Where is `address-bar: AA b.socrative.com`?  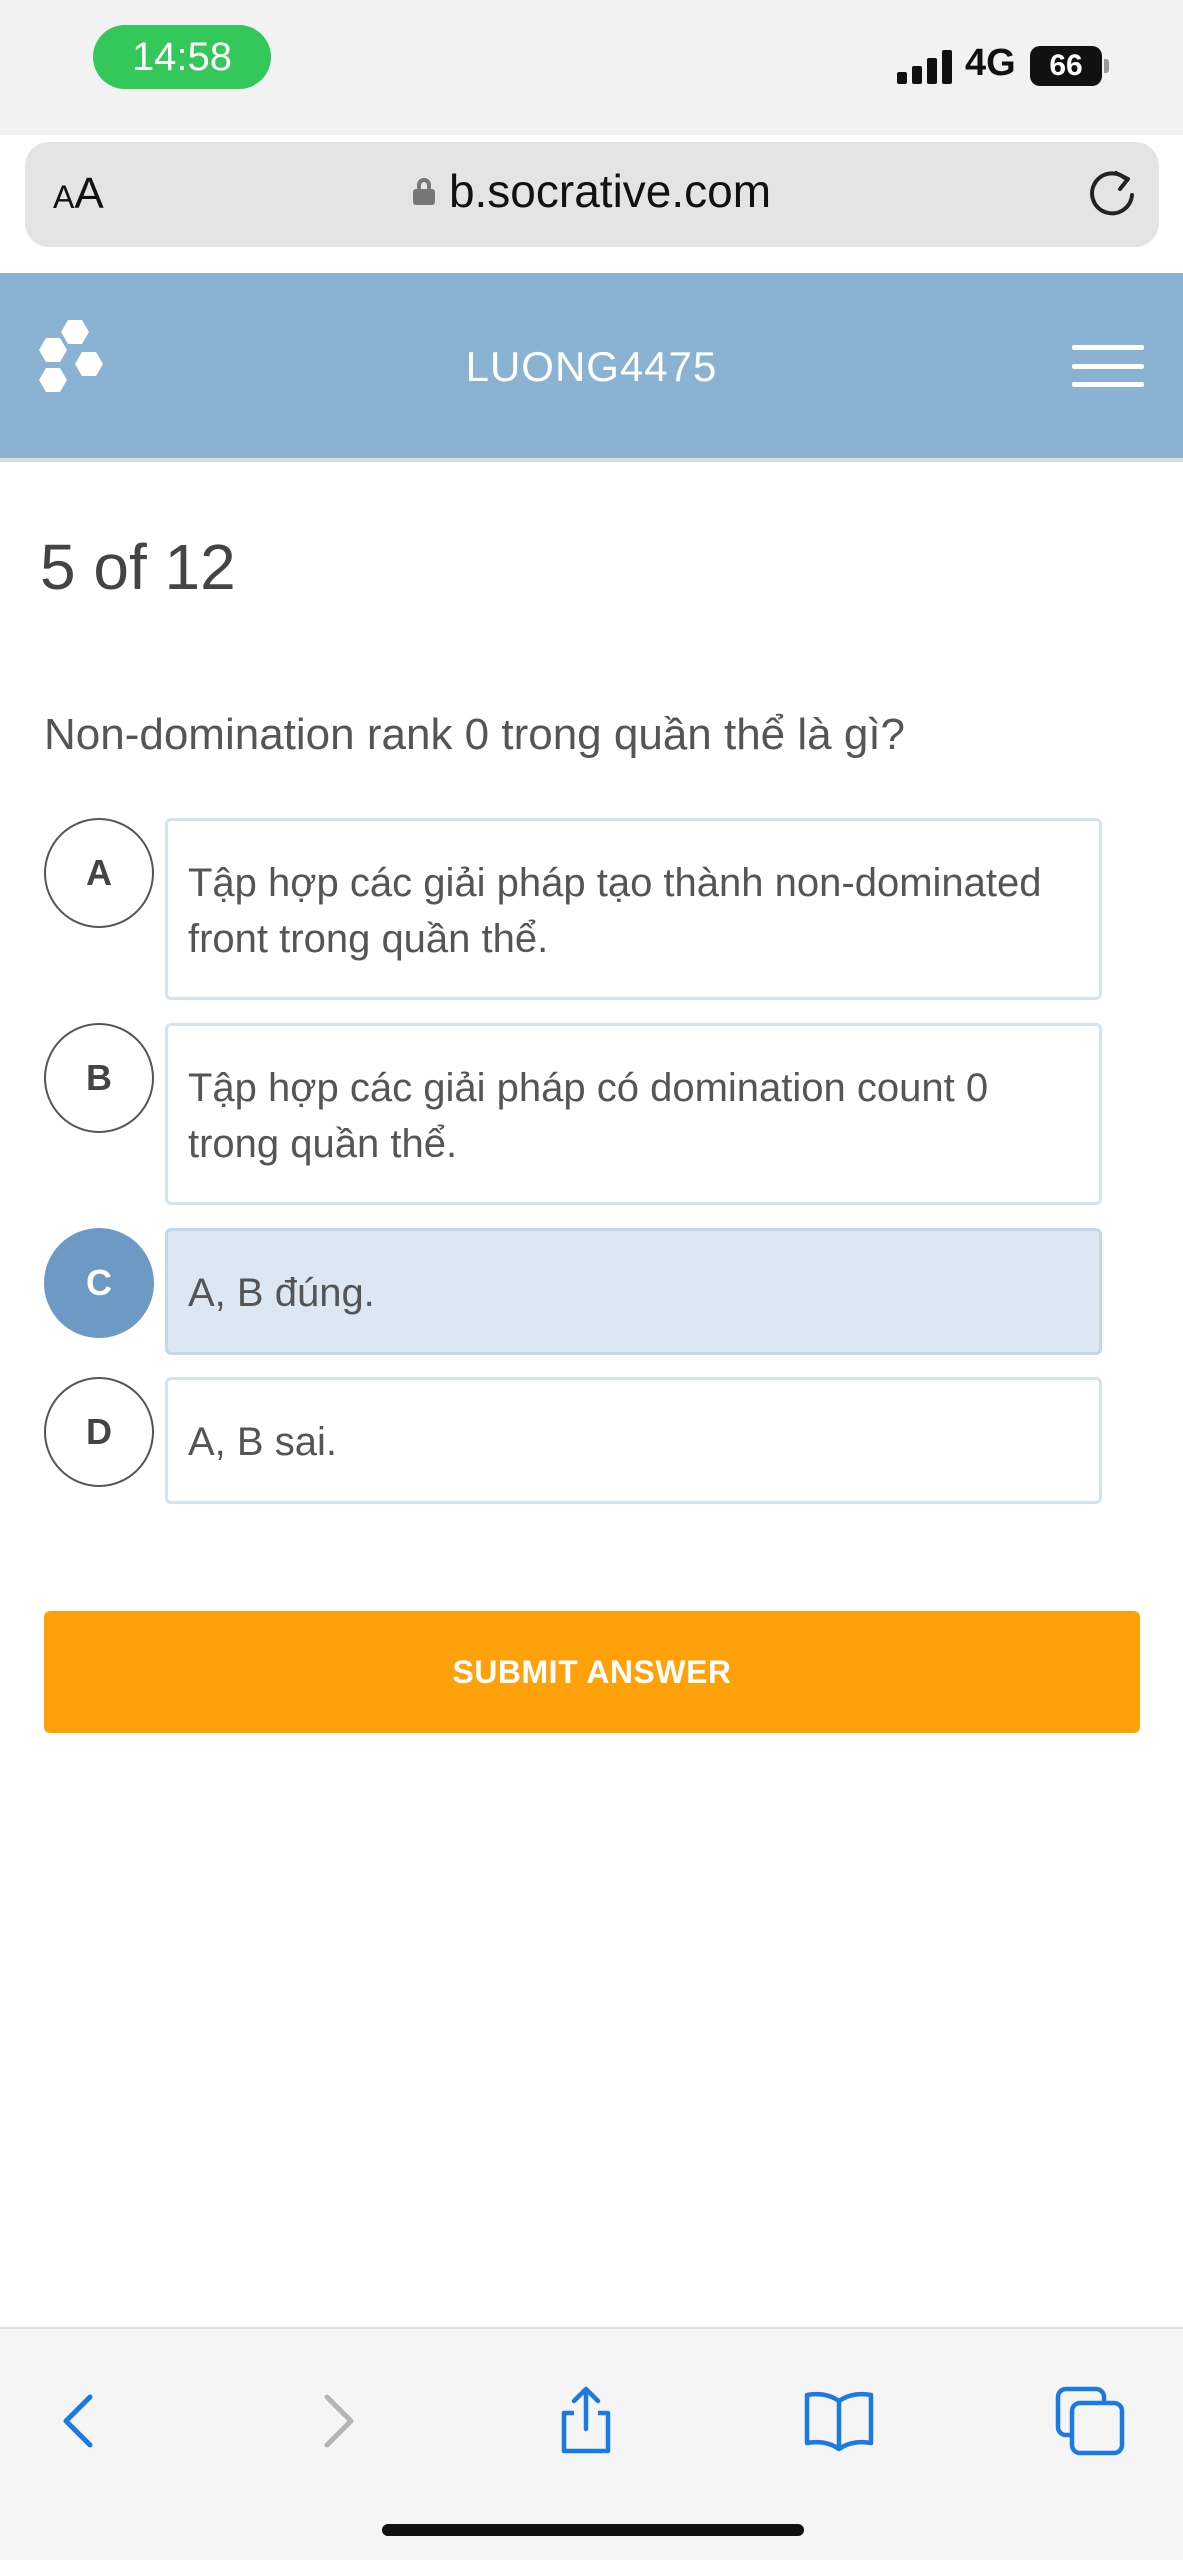 address-bar: AA b.socrative.com is located at coordinates (592, 194).